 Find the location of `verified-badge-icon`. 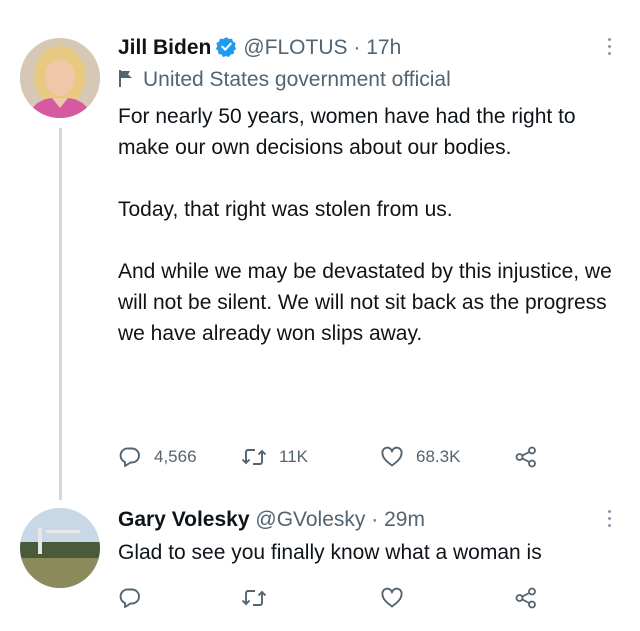

verified-badge-icon is located at coordinates (226, 50).